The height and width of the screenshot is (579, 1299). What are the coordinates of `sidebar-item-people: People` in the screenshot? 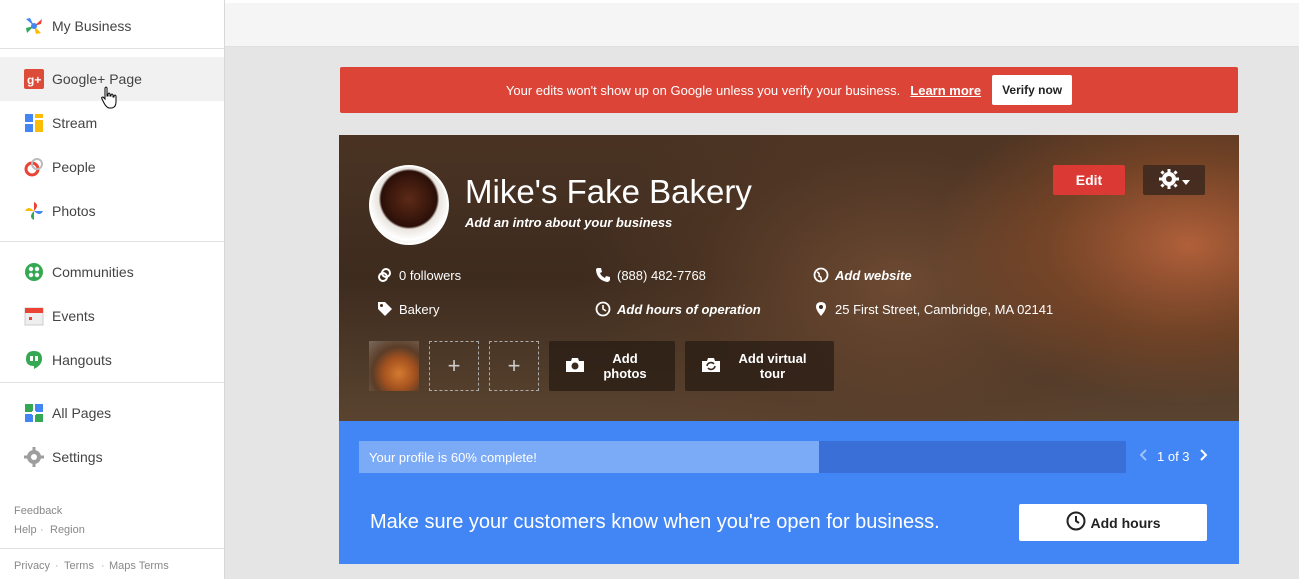 It's located at (112, 167).